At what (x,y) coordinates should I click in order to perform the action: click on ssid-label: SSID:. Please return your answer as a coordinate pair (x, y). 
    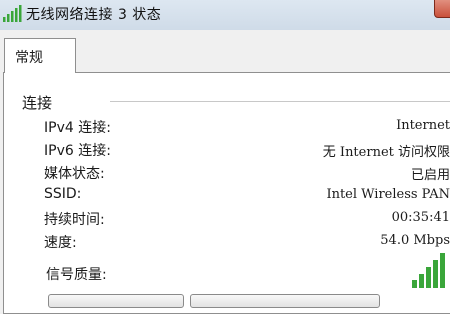
    Looking at the image, I should click on (63, 194).